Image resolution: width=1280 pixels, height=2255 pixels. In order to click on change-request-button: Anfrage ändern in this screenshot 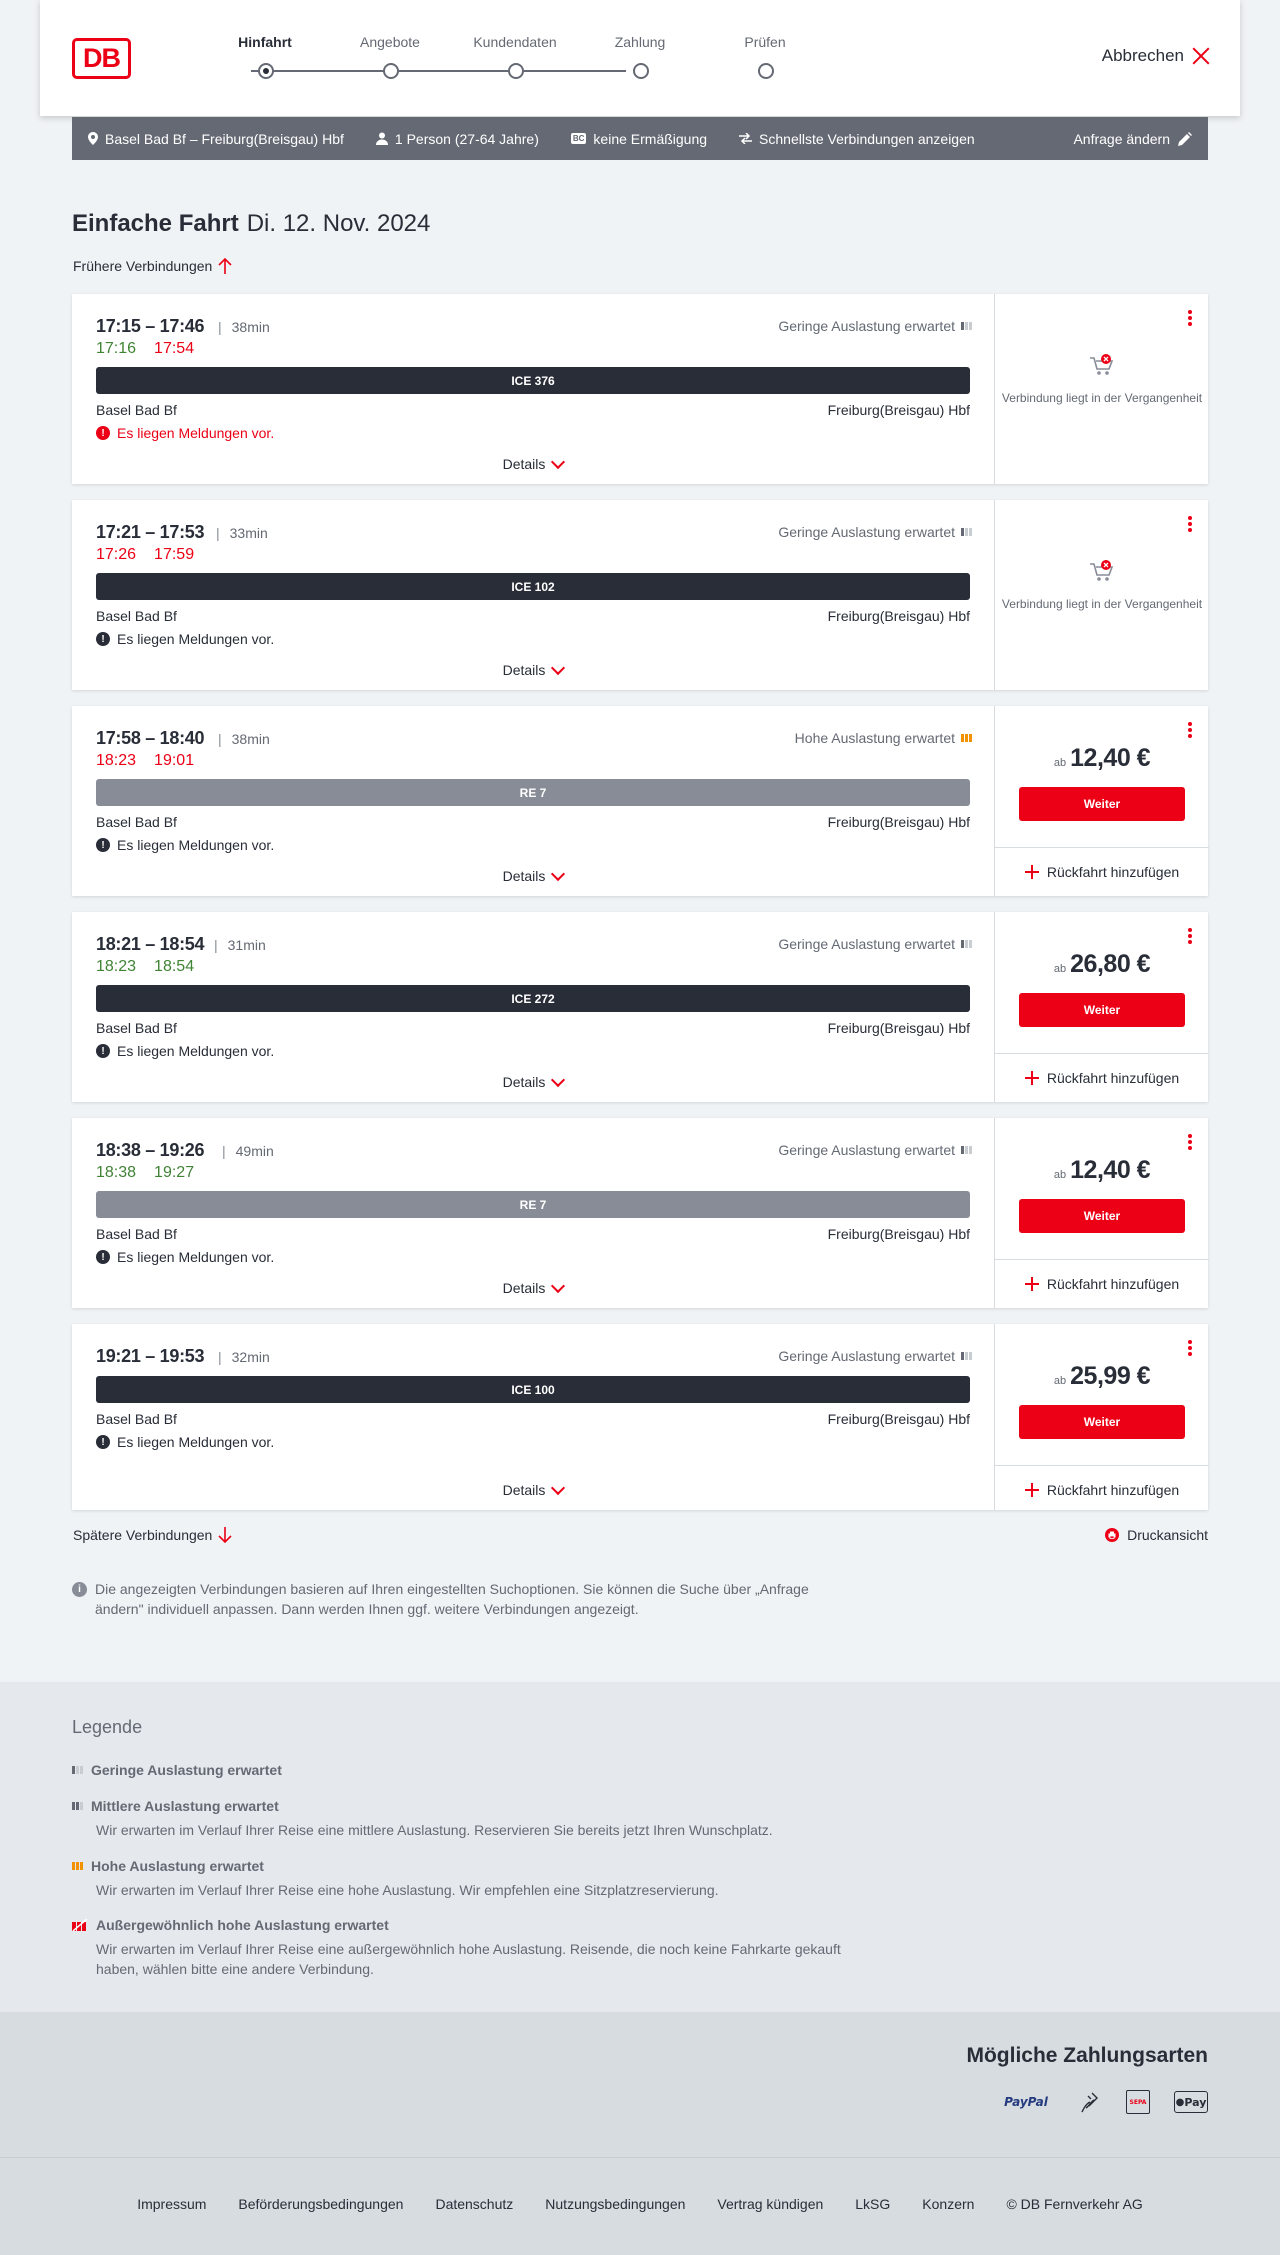, I will do `click(1132, 139)`.